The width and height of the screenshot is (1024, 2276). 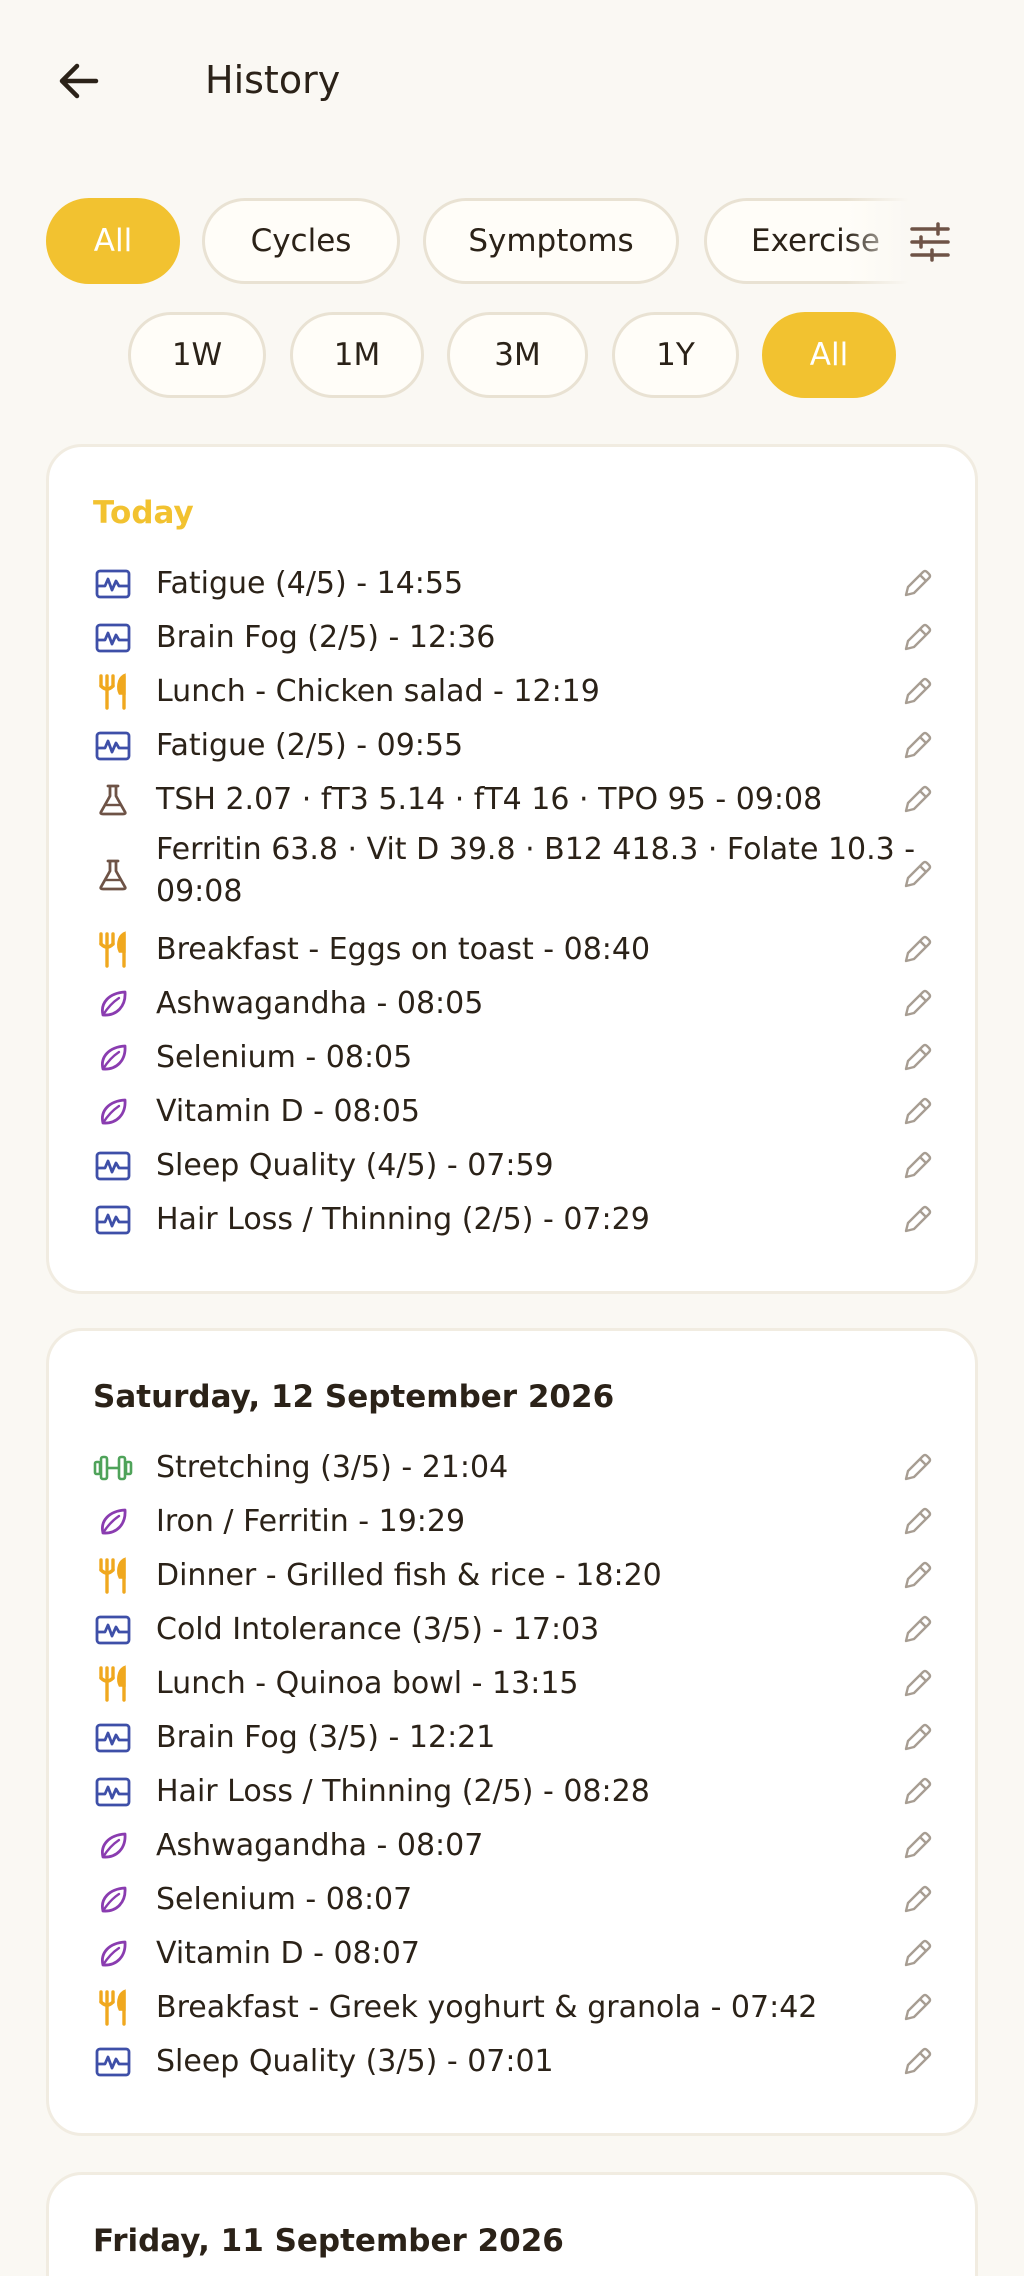 I want to click on history-entry: Ashwagandha - 08:05, so click(x=515, y=1006).